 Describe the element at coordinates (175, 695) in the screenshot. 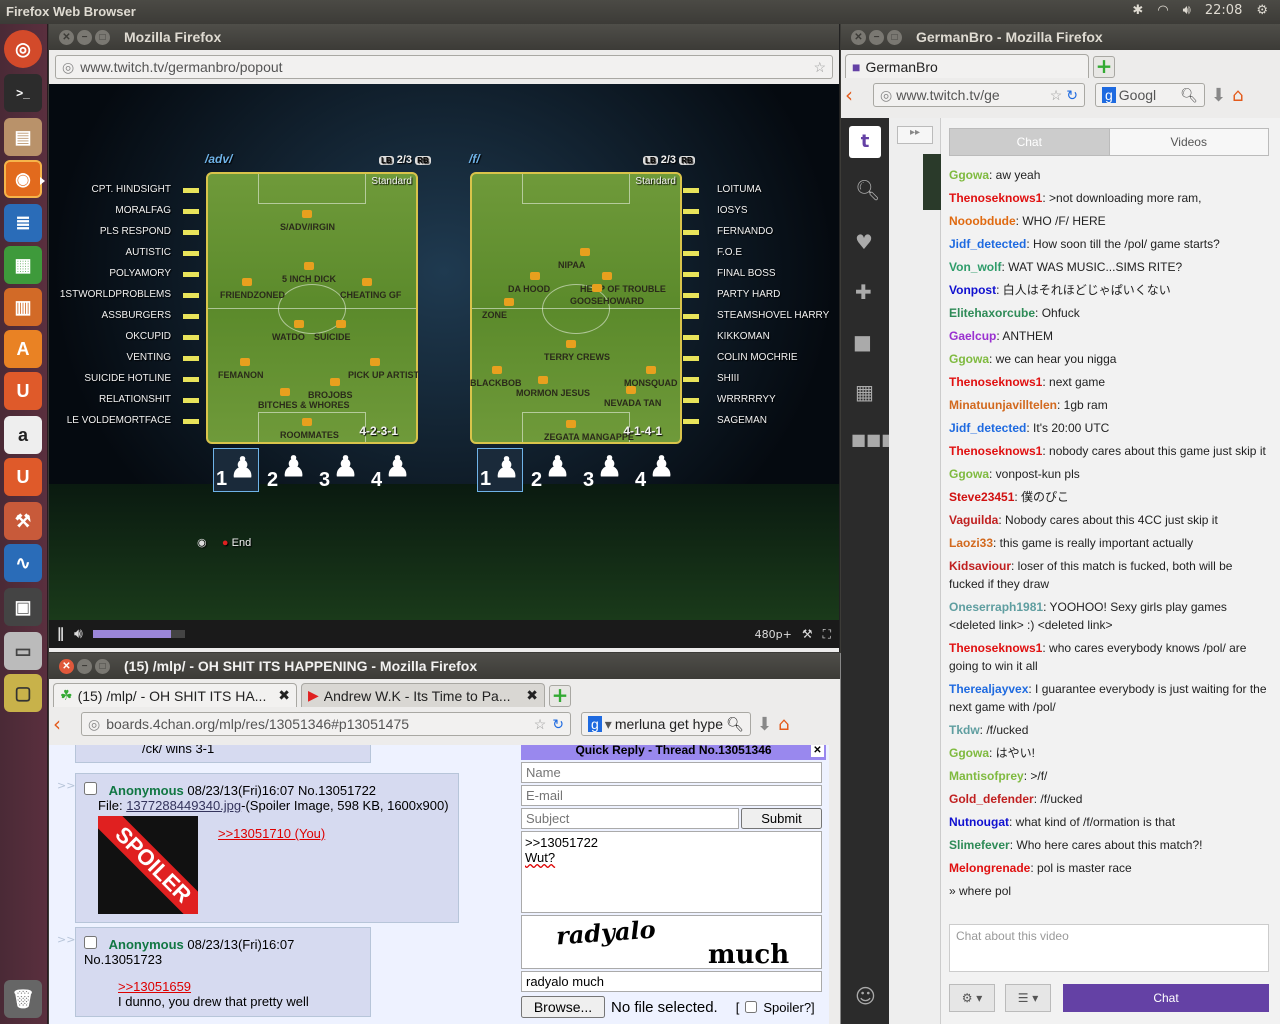

I see `tab-mlp-thread: ☘ (15) /mlp/ - OH SHIT ITS HA... ✖` at that location.